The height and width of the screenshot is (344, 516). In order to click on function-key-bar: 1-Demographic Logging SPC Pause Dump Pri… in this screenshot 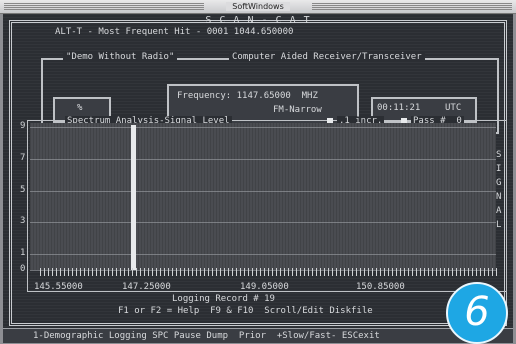, I will do `click(258, 335)`.